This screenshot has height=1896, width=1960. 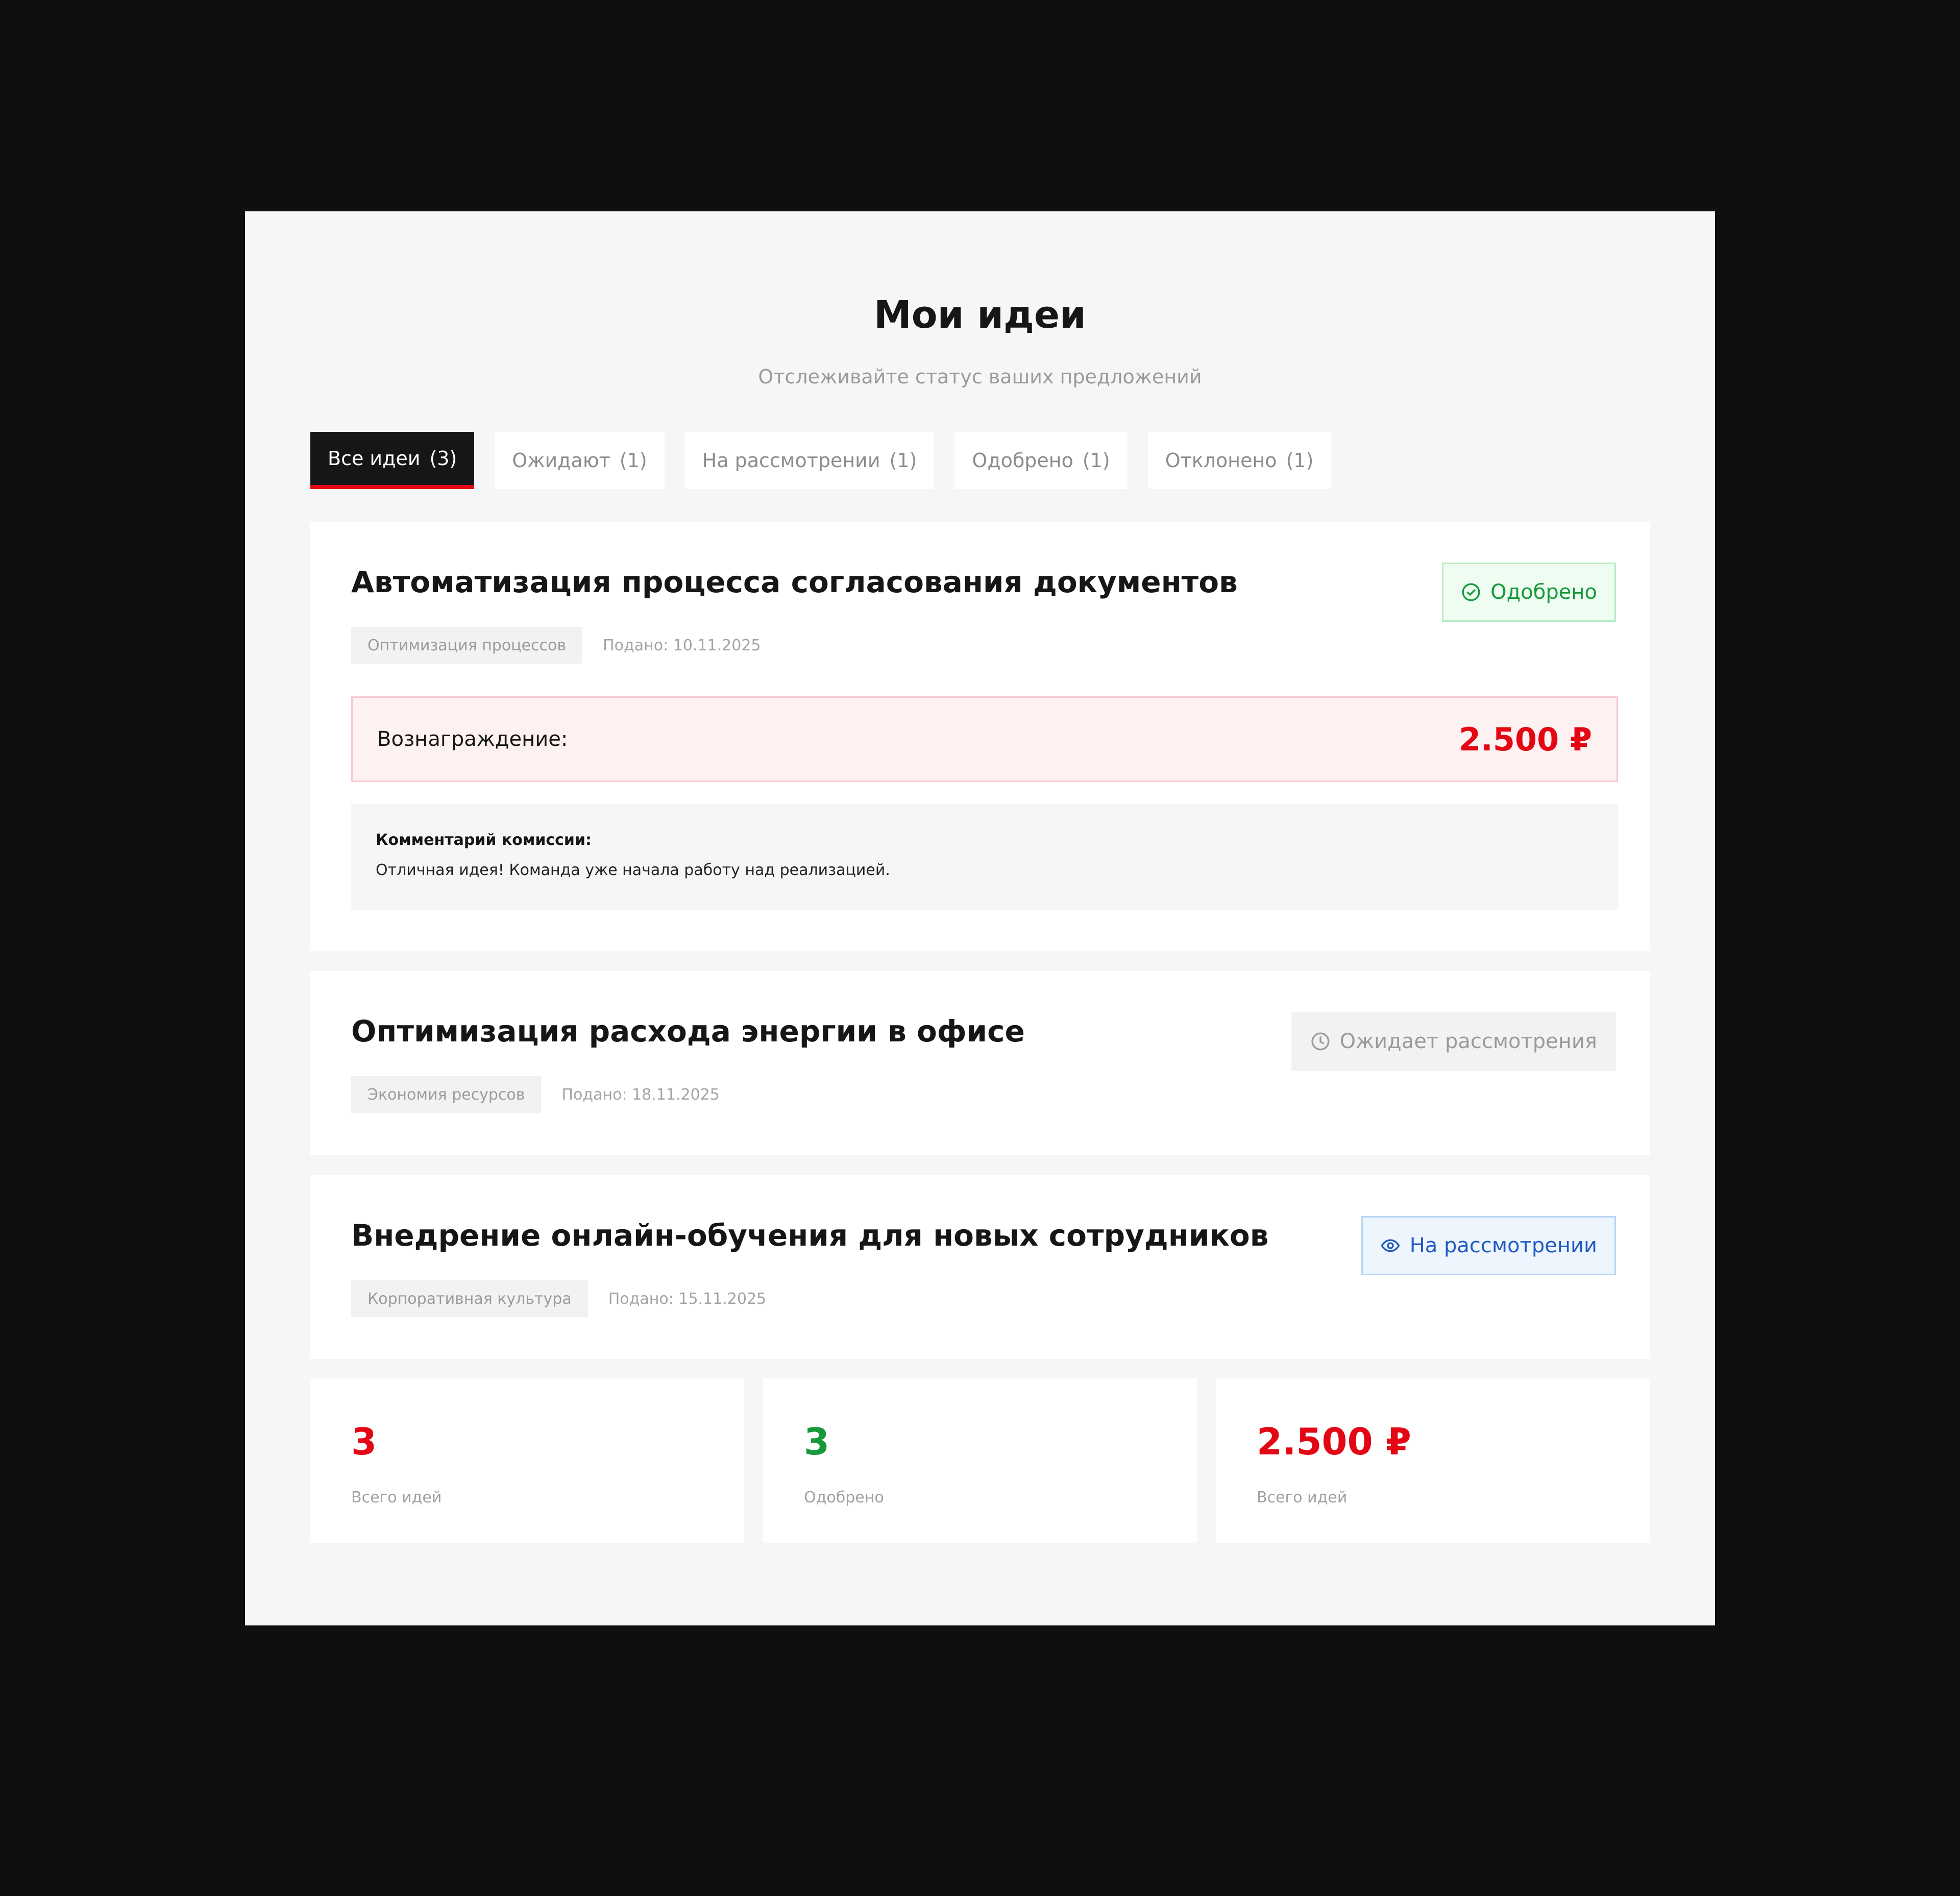 What do you see at coordinates (1468, 1041) in the screenshot?
I see `status-label: Ожидает рассмотрения` at bounding box center [1468, 1041].